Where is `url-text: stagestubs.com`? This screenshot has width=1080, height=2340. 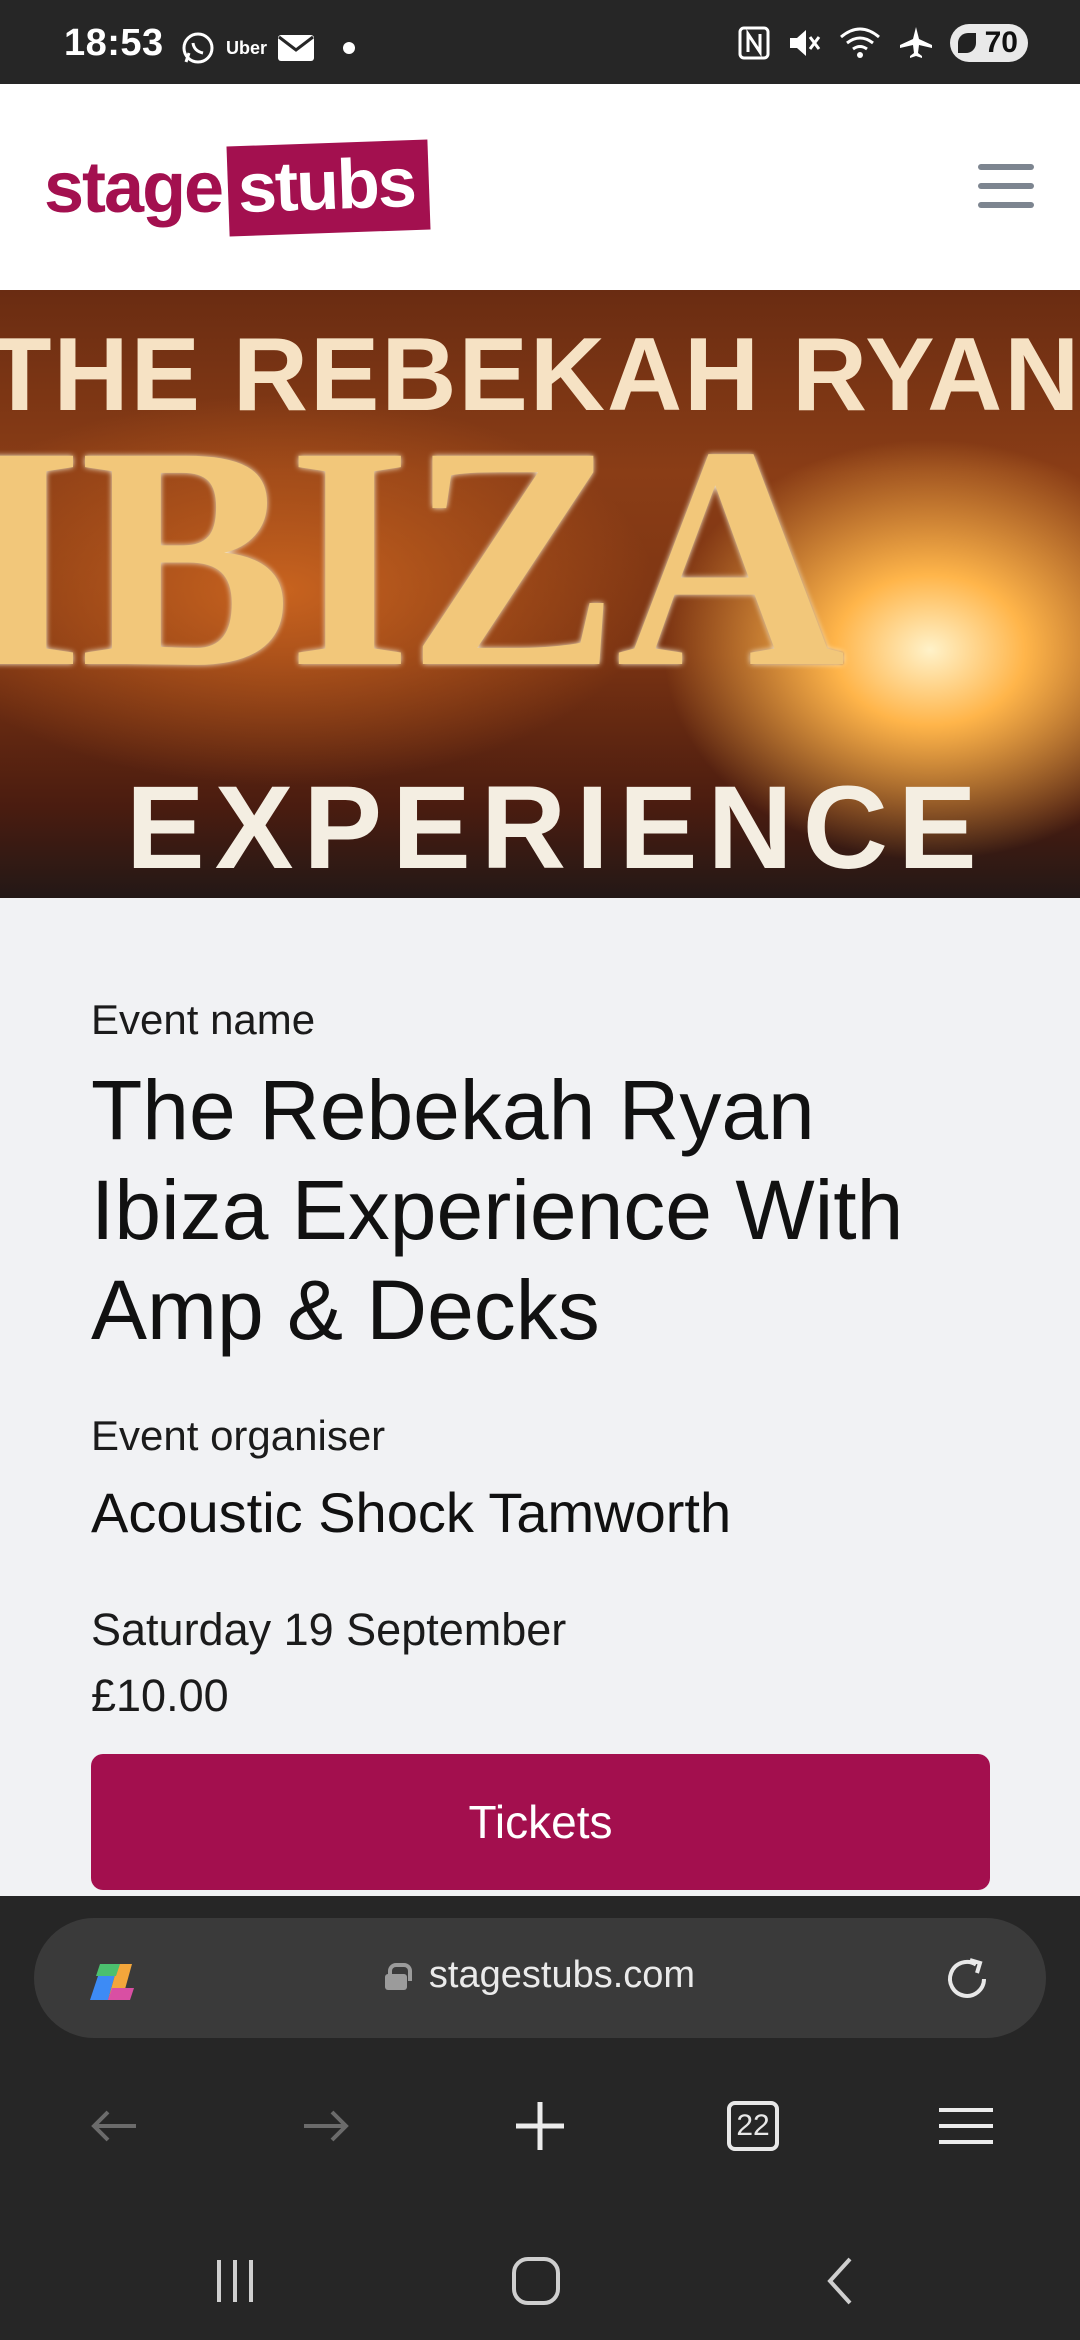
url-text: stagestubs.com is located at coordinates (562, 1975).